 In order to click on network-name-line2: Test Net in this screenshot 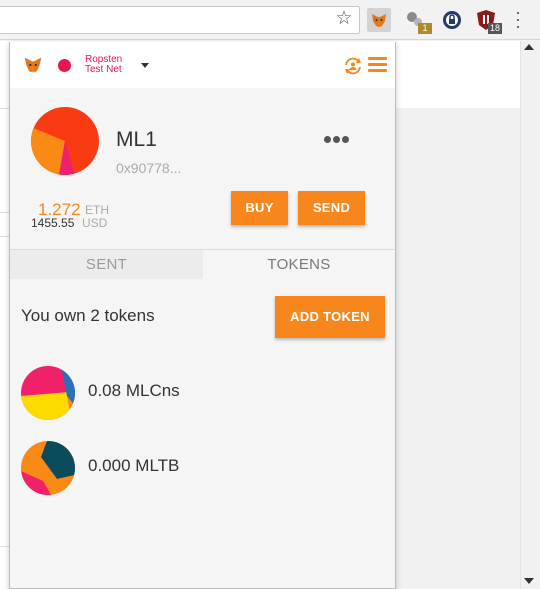, I will do `click(103, 69)`.